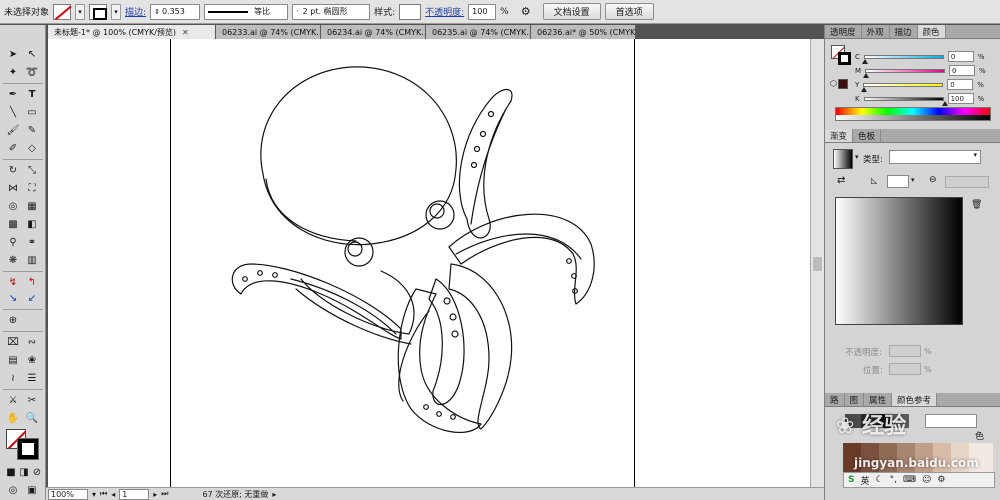 This screenshot has width=1000, height=500. I want to click on fill-stroke-widget, so click(23, 445).